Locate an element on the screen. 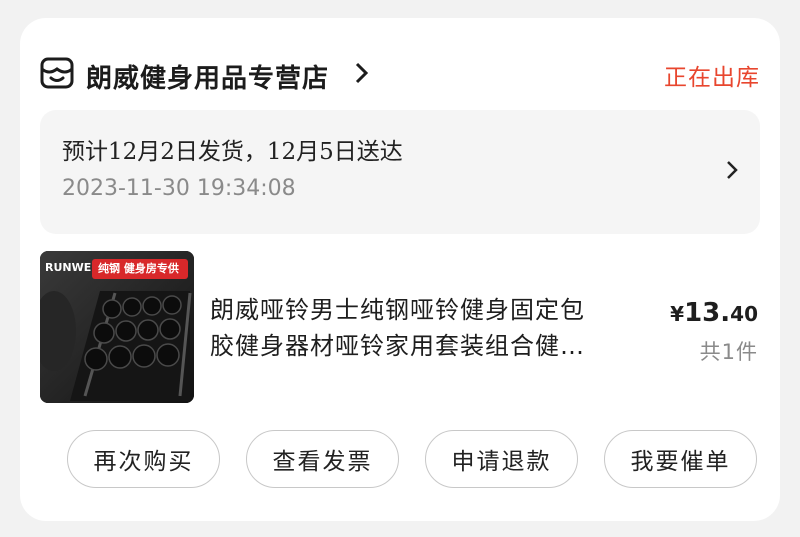 Image resolution: width=800 pixels, height=537 pixels. shop-icon is located at coordinates (57, 73).